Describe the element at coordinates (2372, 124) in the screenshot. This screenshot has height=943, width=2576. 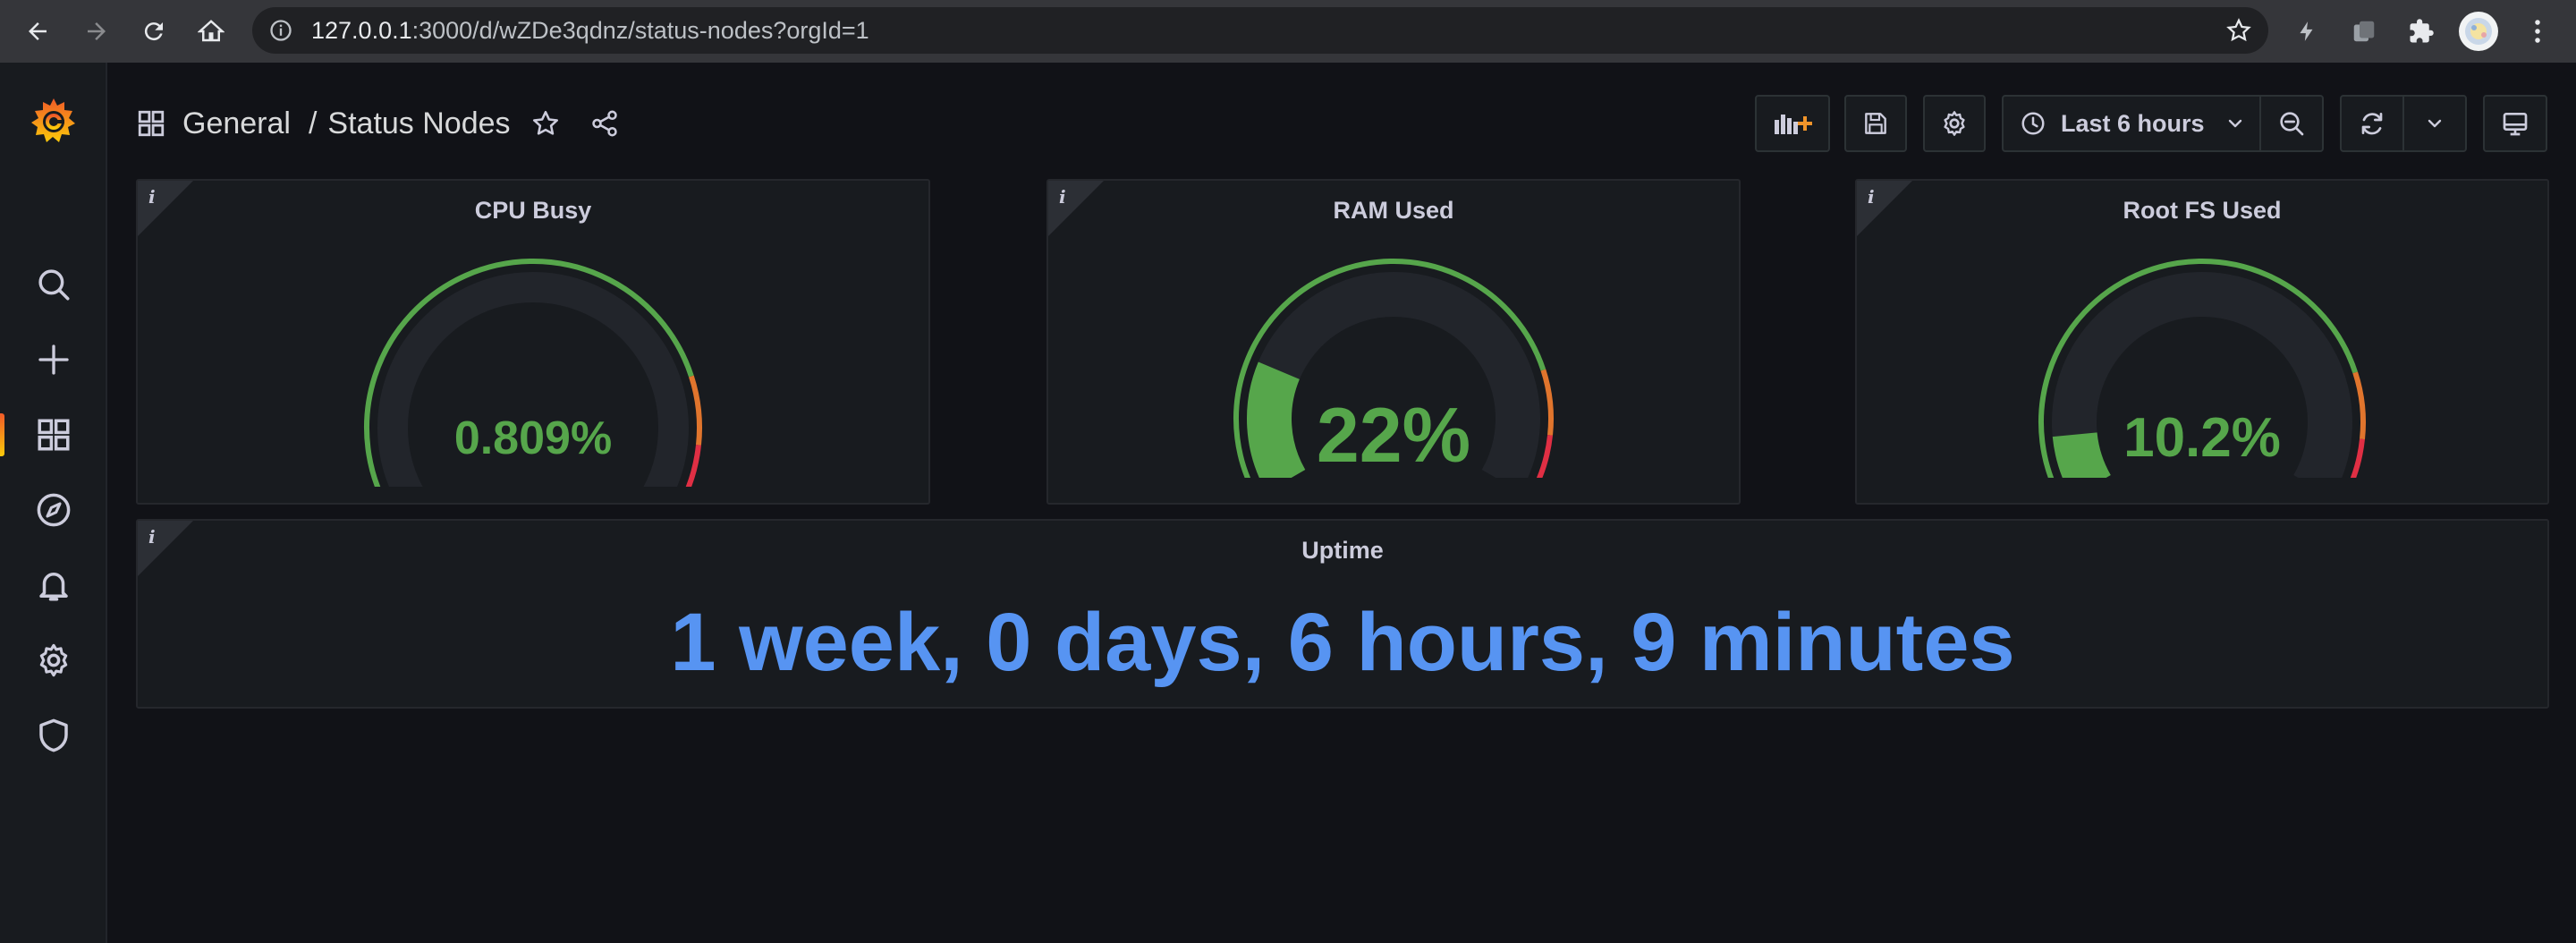
I see `refresh-button` at that location.